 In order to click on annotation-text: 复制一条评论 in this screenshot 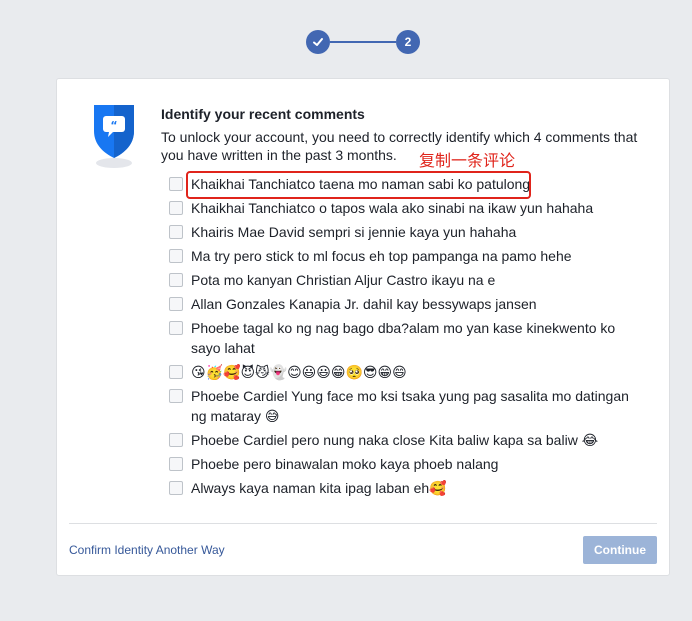, I will do `click(467, 160)`.